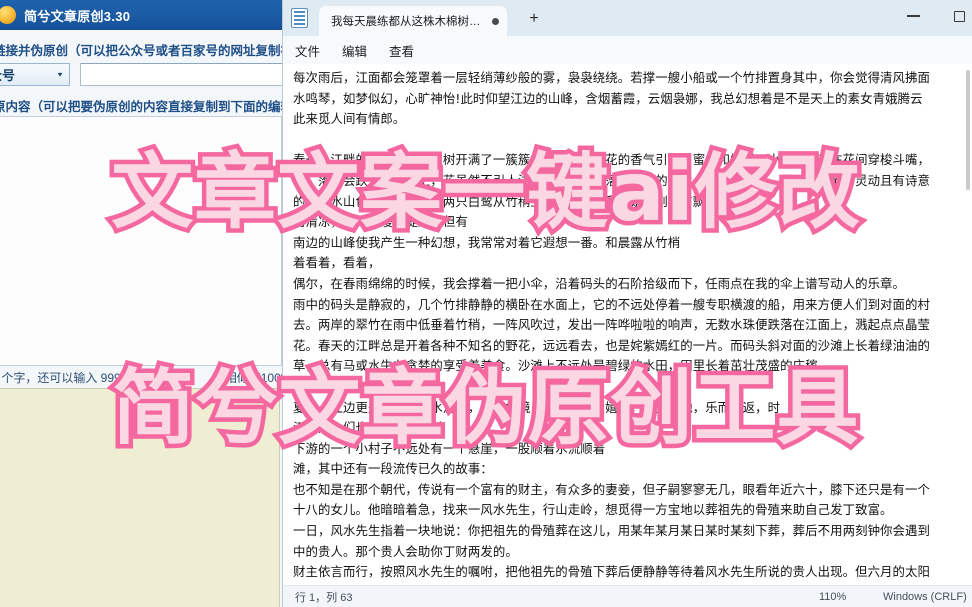 The image size is (972, 607). Describe the element at coordinates (627, 50) in the screenshot. I see `notepad-menubar: 文件 编辑 查看` at that location.